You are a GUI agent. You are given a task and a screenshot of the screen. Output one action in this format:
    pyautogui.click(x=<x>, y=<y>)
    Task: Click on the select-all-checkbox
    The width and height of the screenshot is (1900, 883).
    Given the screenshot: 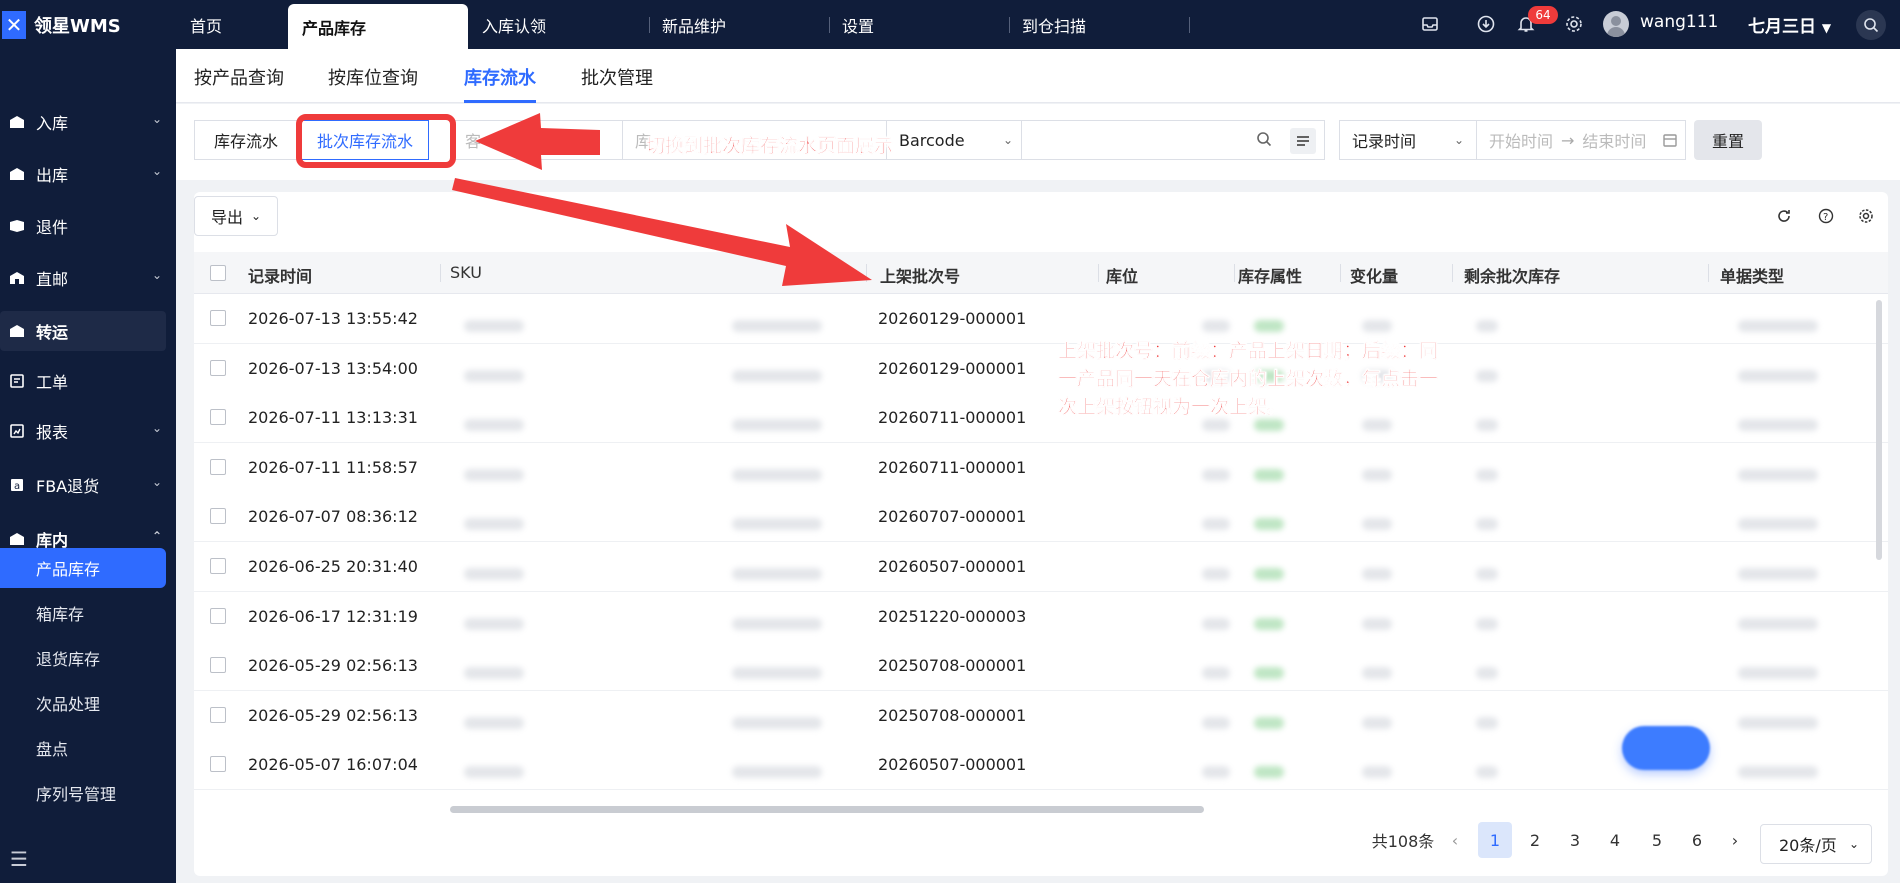 What is the action you would take?
    pyautogui.click(x=218, y=273)
    